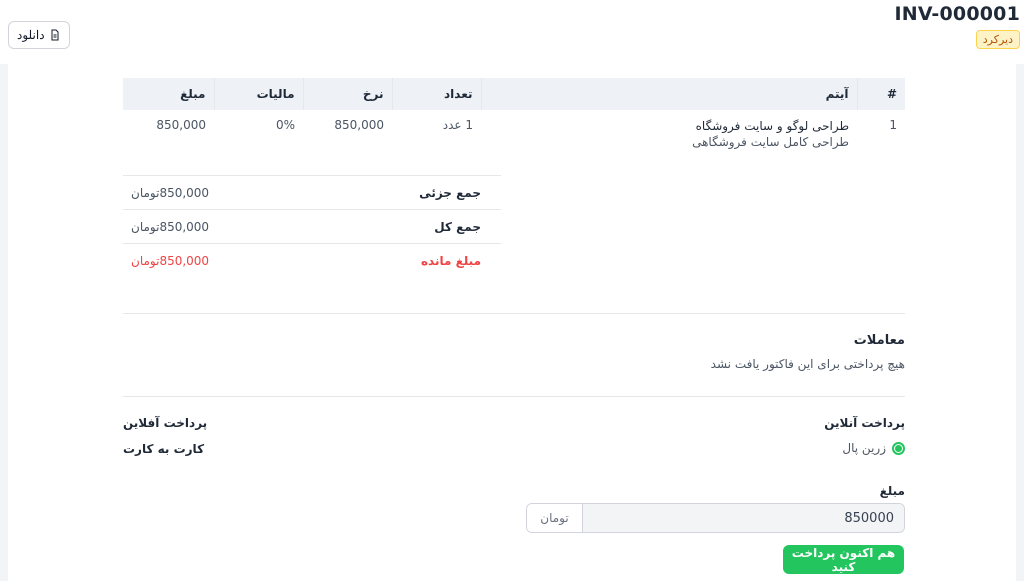 This screenshot has width=1024, height=581. What do you see at coordinates (168, 94) in the screenshot?
I see `col-amount: مبلغ` at bounding box center [168, 94].